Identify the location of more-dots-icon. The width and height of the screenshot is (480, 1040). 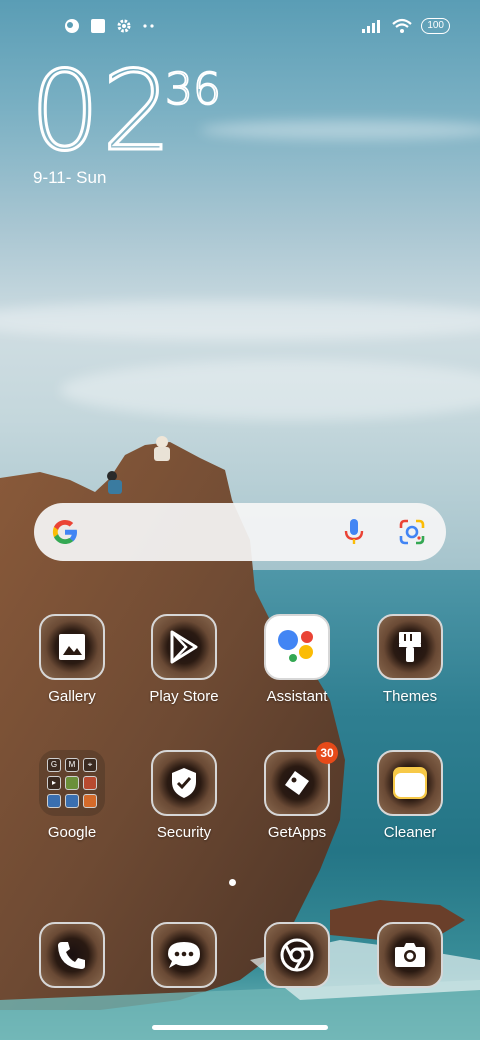
(148, 26).